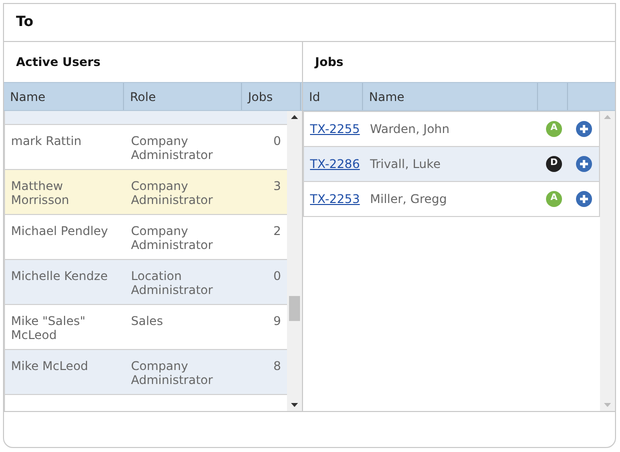 The height and width of the screenshot is (452, 620). I want to click on scrollbar, so click(294, 261).